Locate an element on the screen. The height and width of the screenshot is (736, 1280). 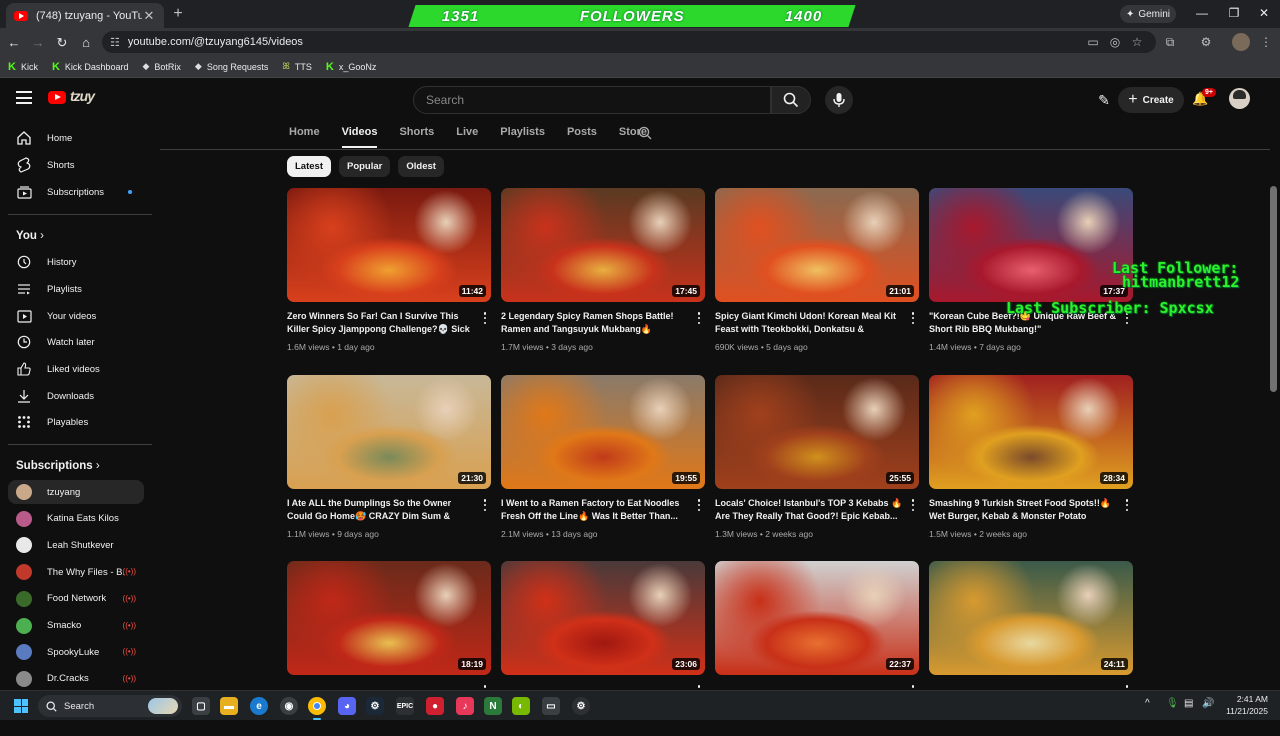
sidebar-item-home: Home is located at coordinates (76, 138).